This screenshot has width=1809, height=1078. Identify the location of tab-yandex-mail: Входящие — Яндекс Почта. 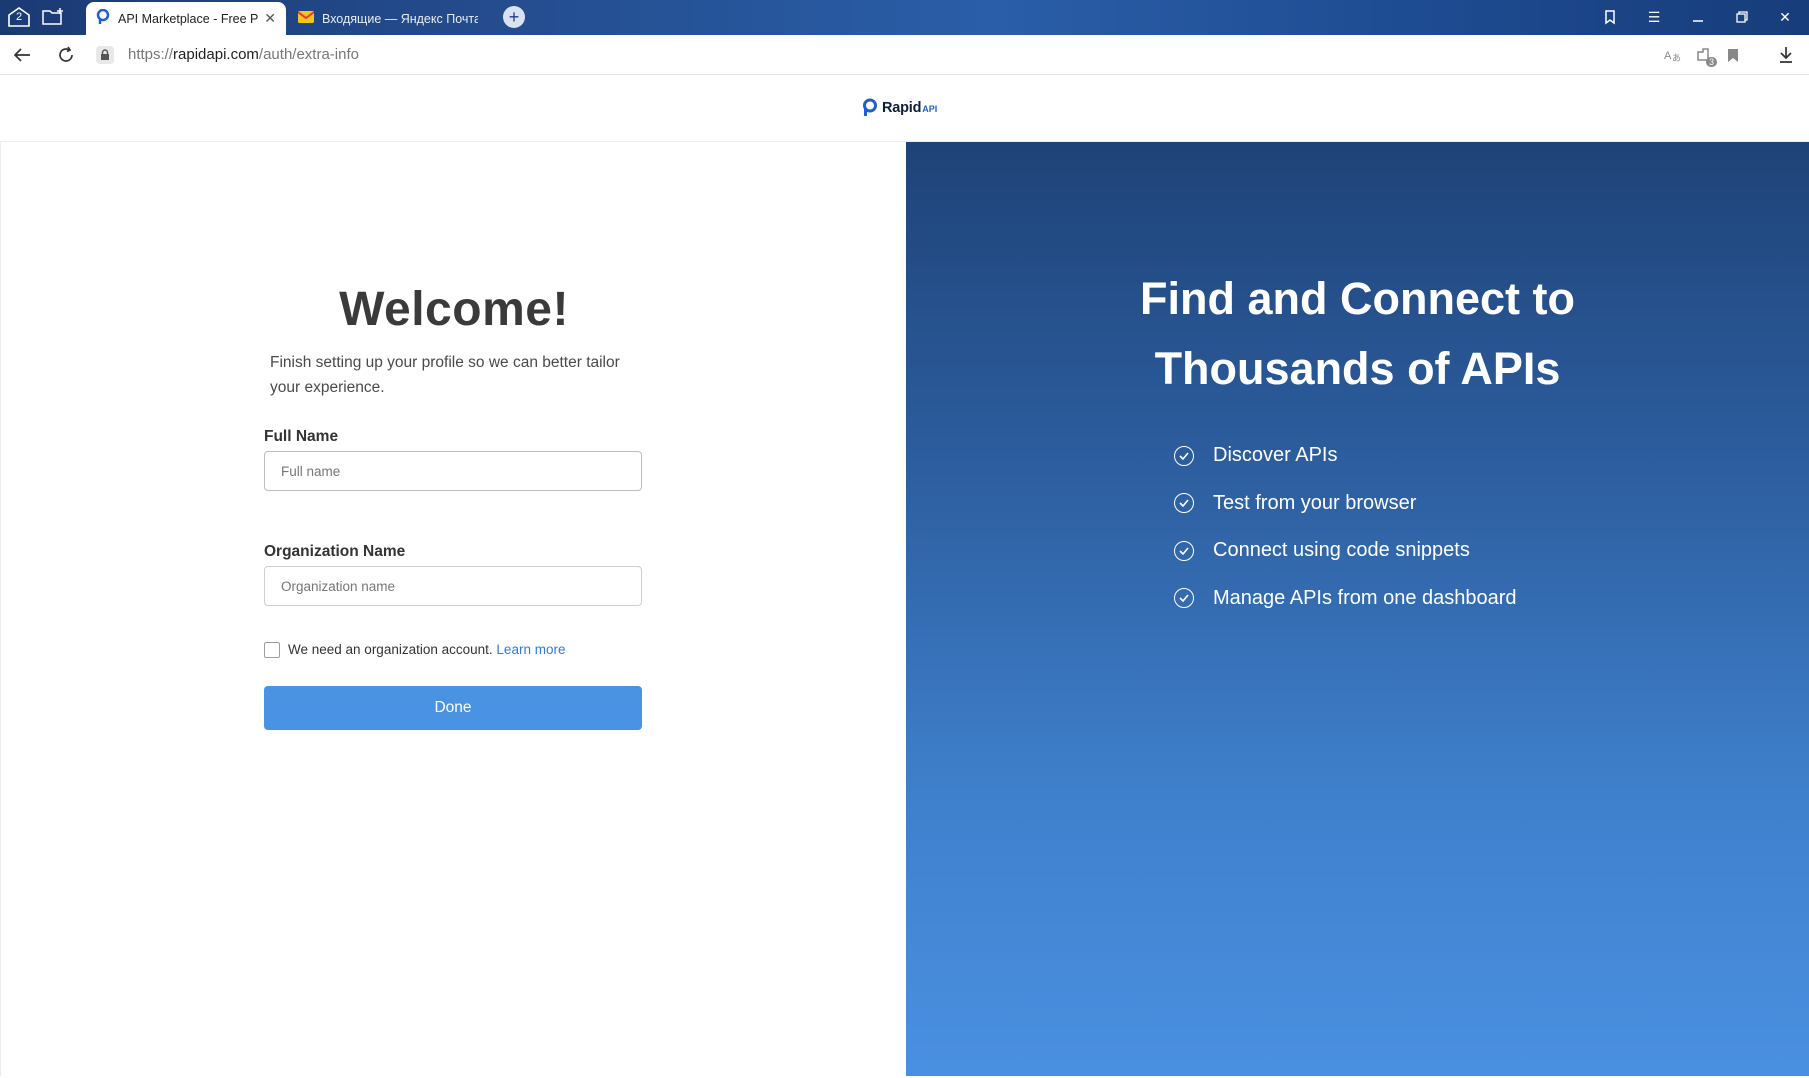
(388, 18).